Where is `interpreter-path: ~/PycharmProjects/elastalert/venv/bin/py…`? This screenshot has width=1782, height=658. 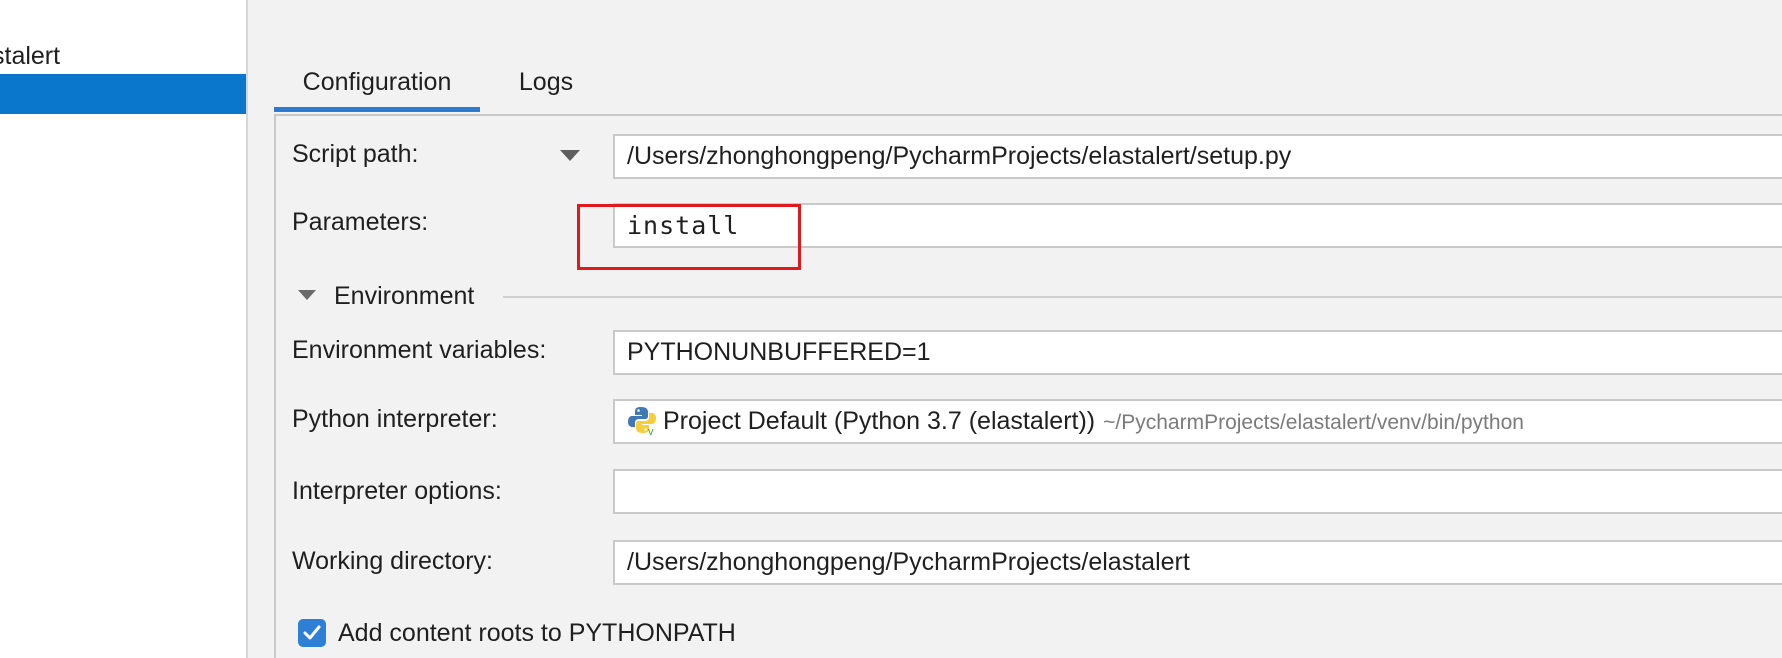 interpreter-path: ~/PycharmProjects/elastalert/venv/bin/py… is located at coordinates (1313, 422).